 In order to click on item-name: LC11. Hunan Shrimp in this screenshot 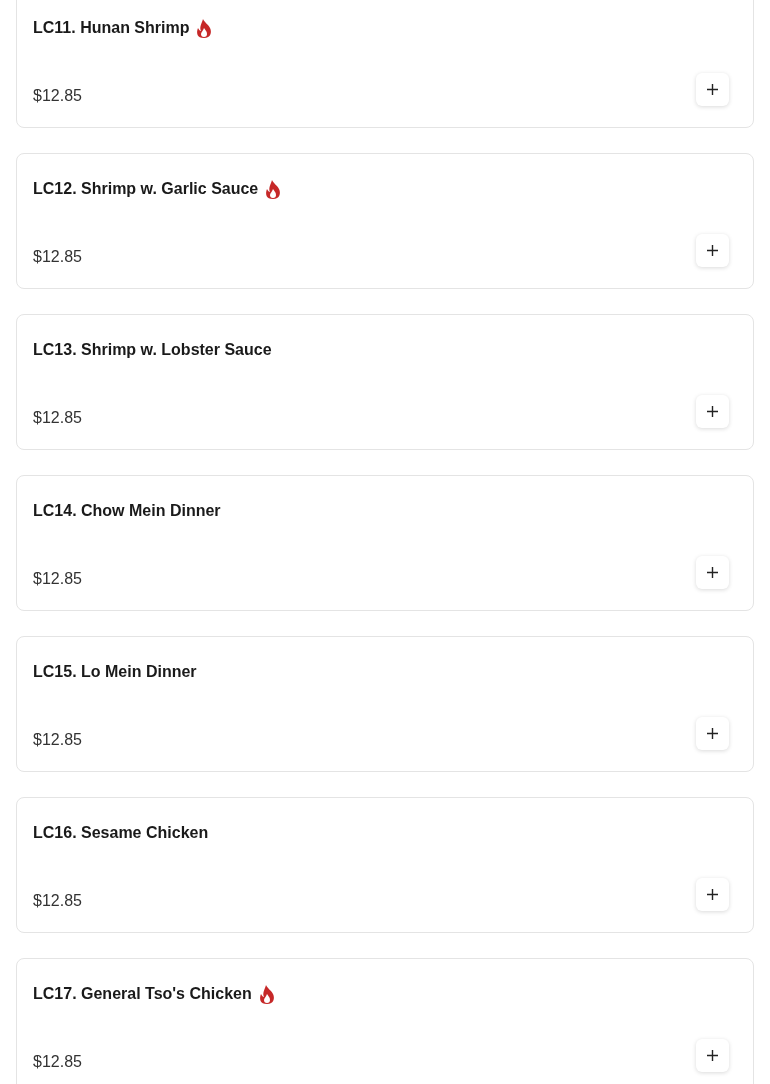, I will do `click(111, 28)`.